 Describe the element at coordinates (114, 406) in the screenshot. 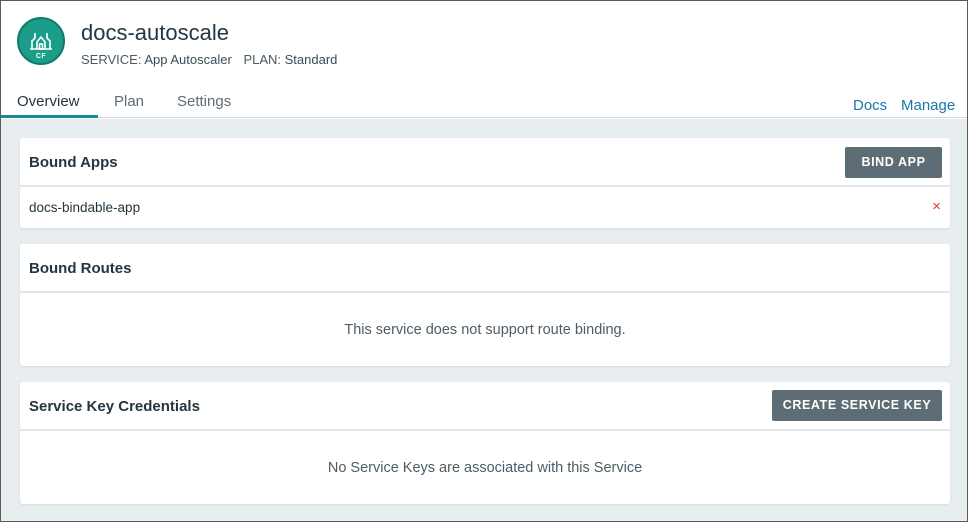

I see `service-keys-title: Service Key Credentials` at that location.